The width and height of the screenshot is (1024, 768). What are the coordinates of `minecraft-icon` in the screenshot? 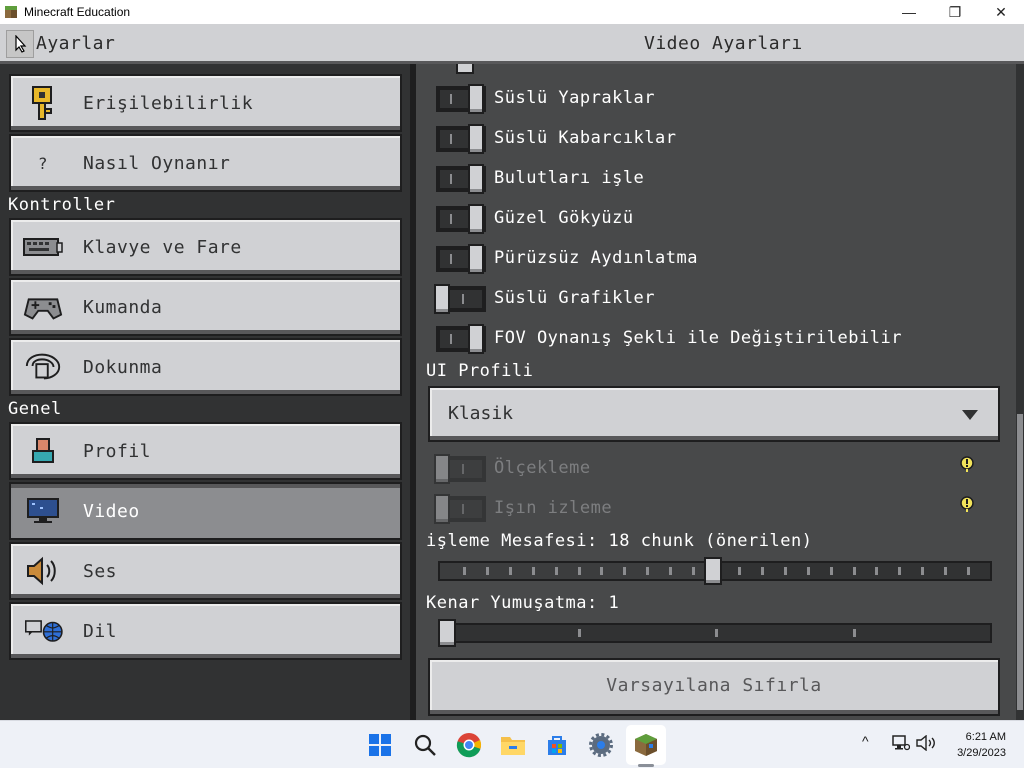 It's located at (646, 745).